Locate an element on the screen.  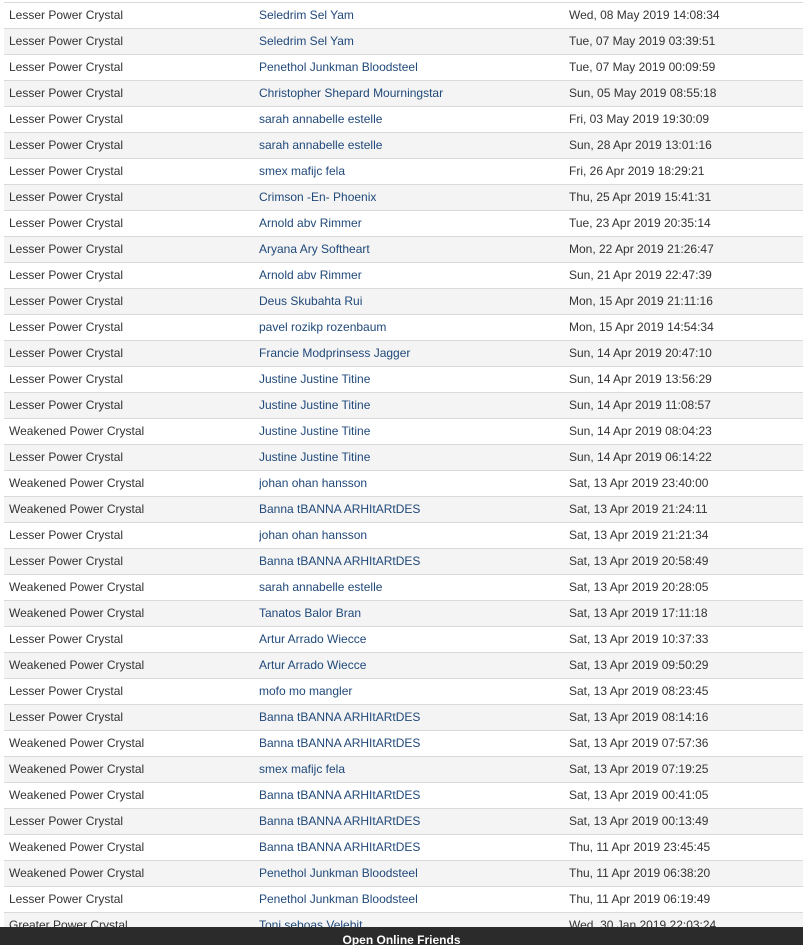
timestamp-cell: Sat, 13 Apr 2019 10:37:33 is located at coordinates (639, 639).